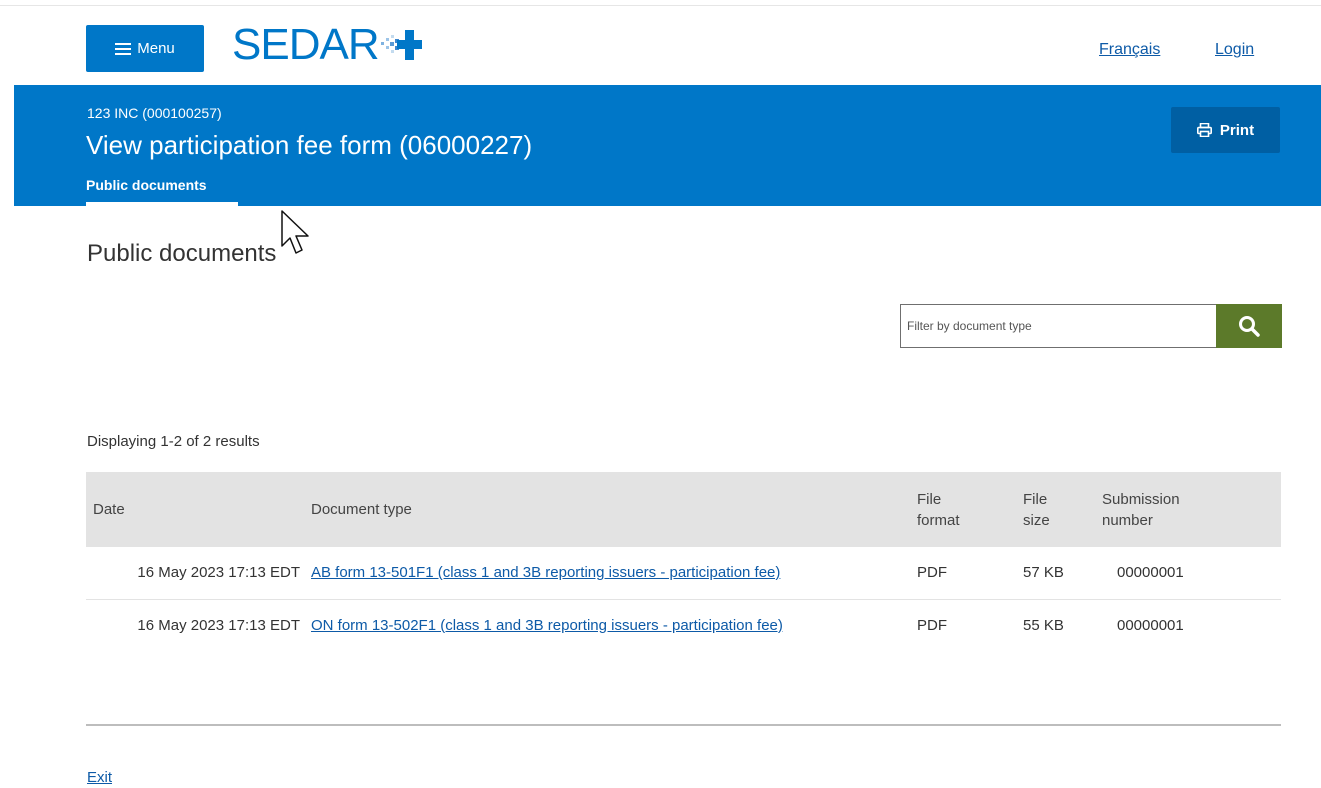 The height and width of the screenshot is (788, 1321). Describe the element at coordinates (607, 509) in the screenshot. I see `column-header-document-type: Document type` at that location.